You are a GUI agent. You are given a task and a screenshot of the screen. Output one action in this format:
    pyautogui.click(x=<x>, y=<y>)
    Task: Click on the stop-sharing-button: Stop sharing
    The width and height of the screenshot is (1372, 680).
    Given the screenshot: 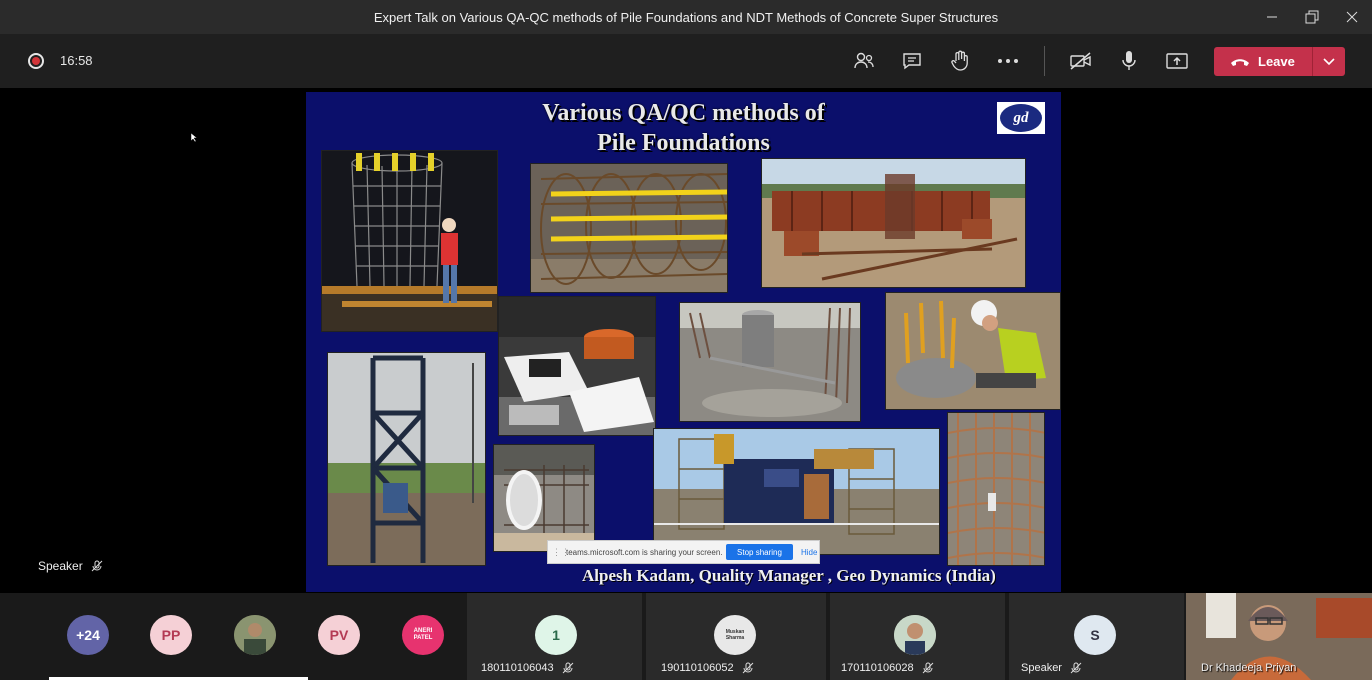 What is the action you would take?
    pyautogui.click(x=759, y=552)
    